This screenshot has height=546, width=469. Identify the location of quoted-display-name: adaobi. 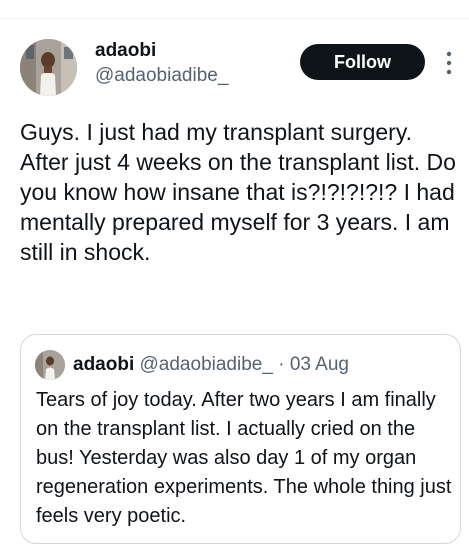
(104, 364).